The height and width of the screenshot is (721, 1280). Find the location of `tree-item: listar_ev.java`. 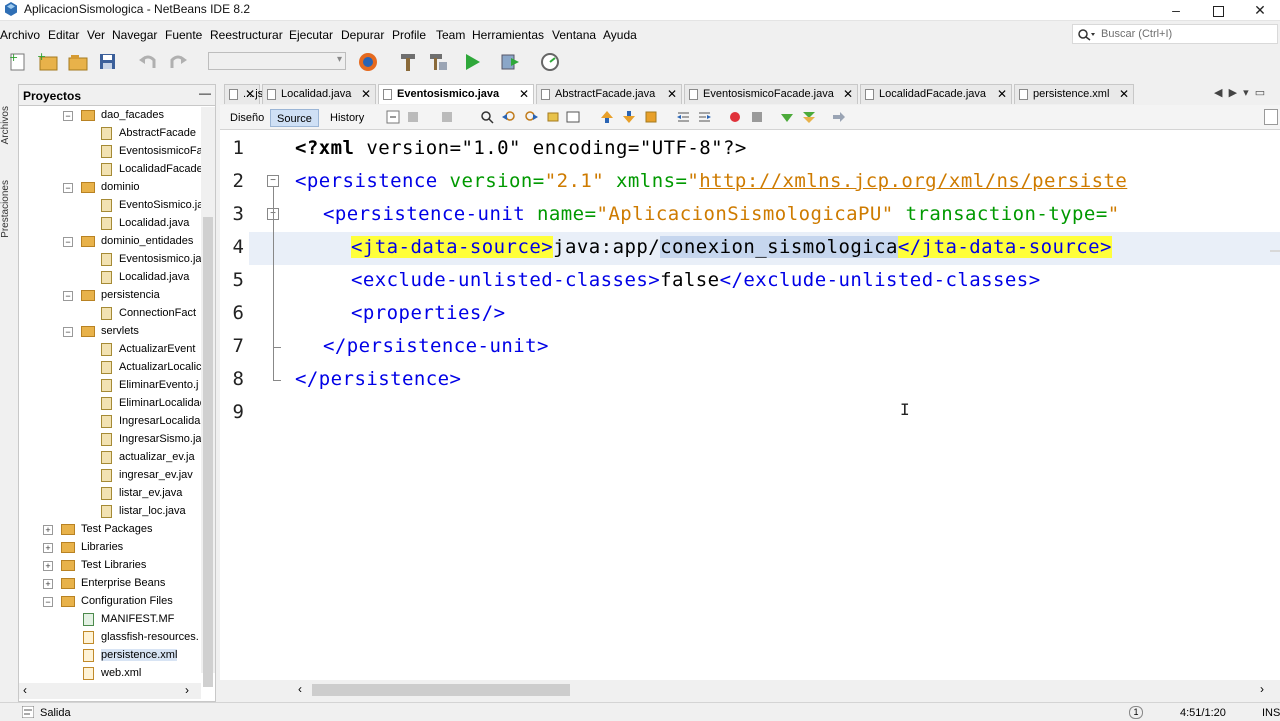

tree-item: listar_ev.java is located at coordinates (110, 494).